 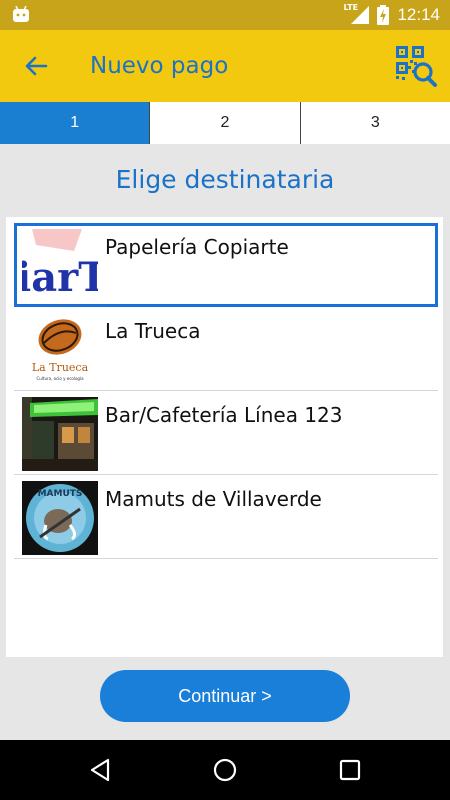 What do you see at coordinates (21, 14) in the screenshot?
I see `android-icon` at bounding box center [21, 14].